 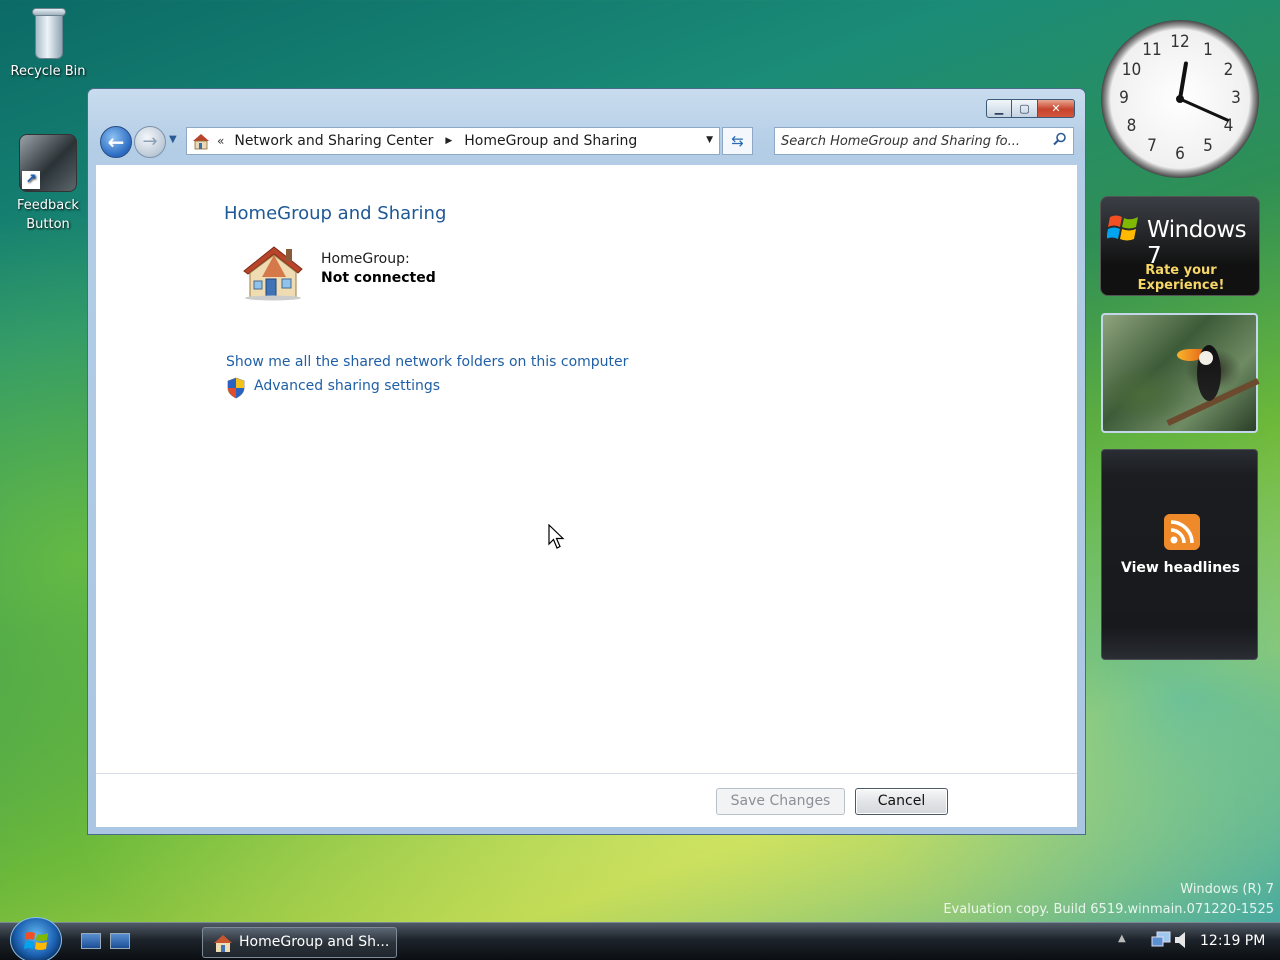 What do you see at coordinates (911, 141) in the screenshot?
I see `search-input` at bounding box center [911, 141].